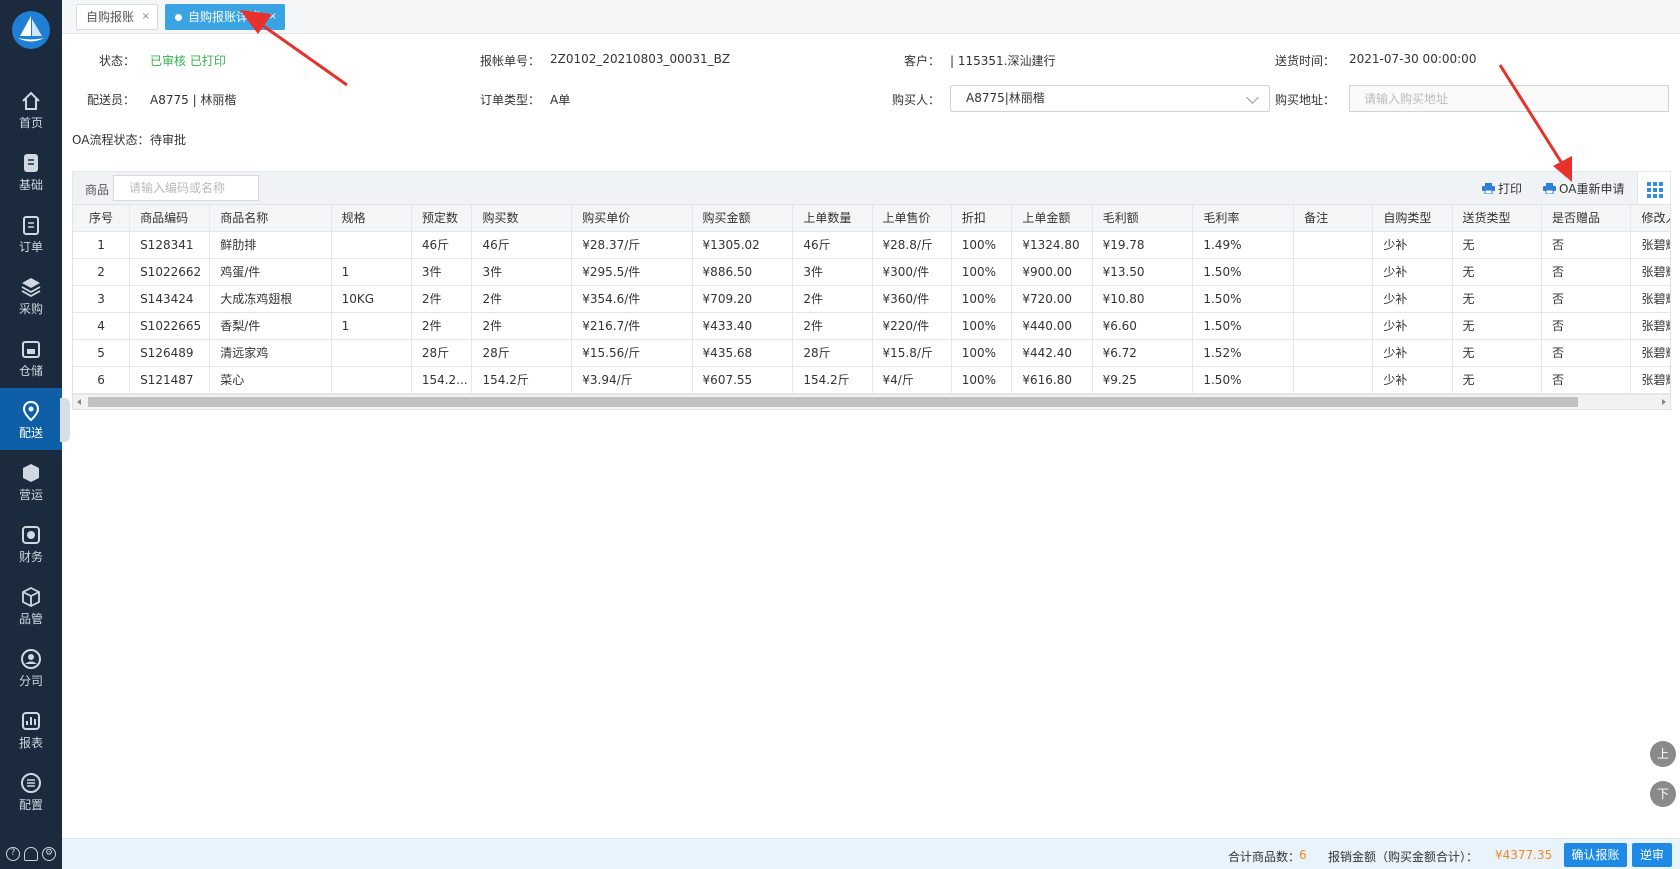 This screenshot has width=1680, height=869. I want to click on sidebar-item: 订单, so click(31, 233).